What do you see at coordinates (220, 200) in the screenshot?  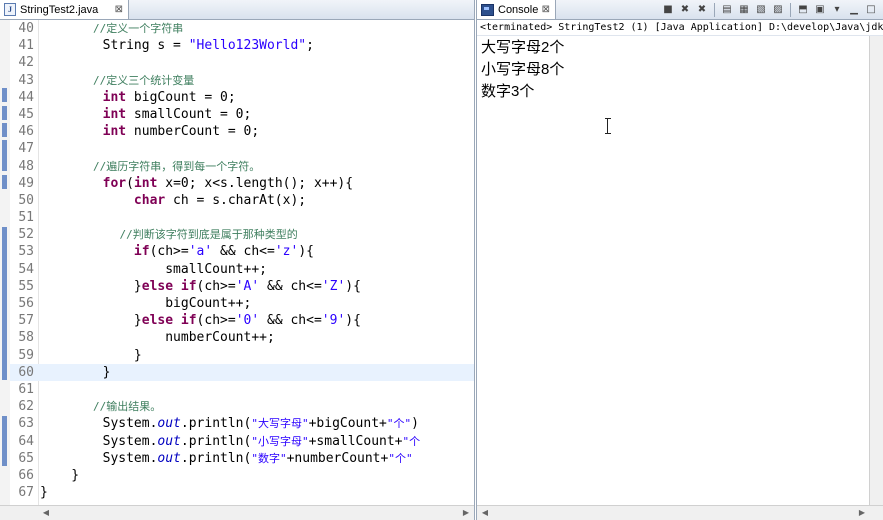 I see `code-text: char ch = s.charAt(x);` at bounding box center [220, 200].